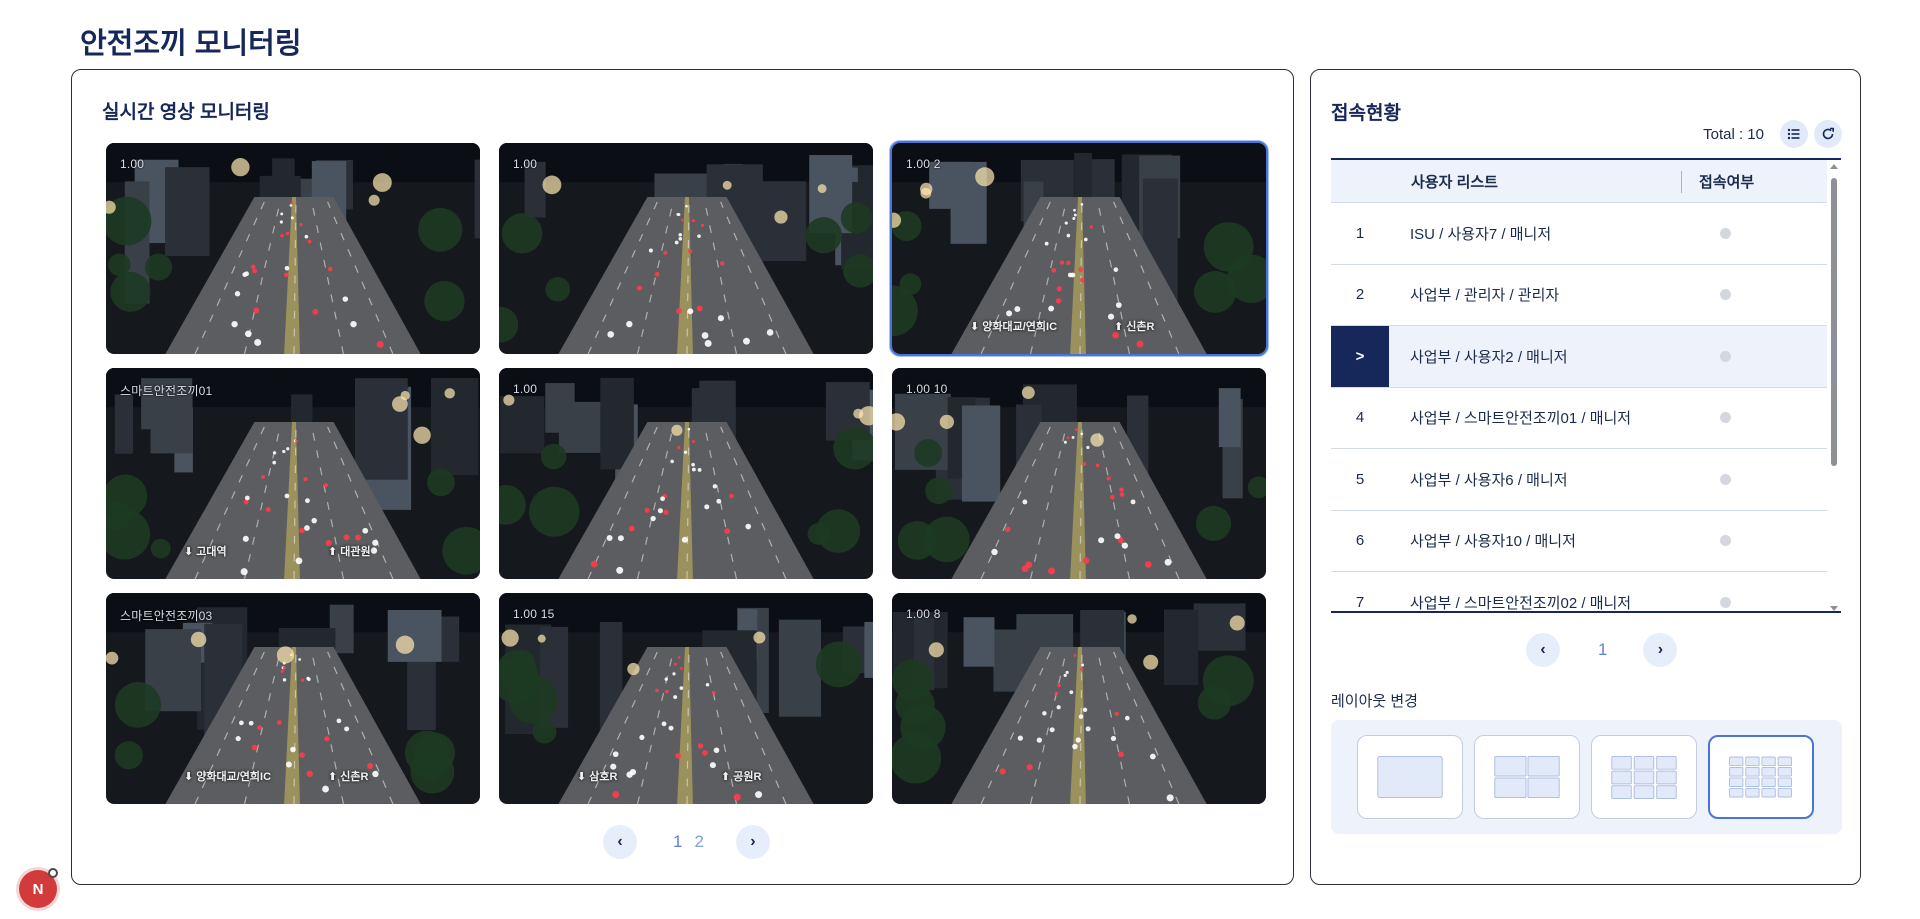 The height and width of the screenshot is (919, 1920). What do you see at coordinates (686, 698) in the screenshot?
I see `camera-feed-8: 1.00 15 ⬇ 삼호R ⬆ 공원R` at bounding box center [686, 698].